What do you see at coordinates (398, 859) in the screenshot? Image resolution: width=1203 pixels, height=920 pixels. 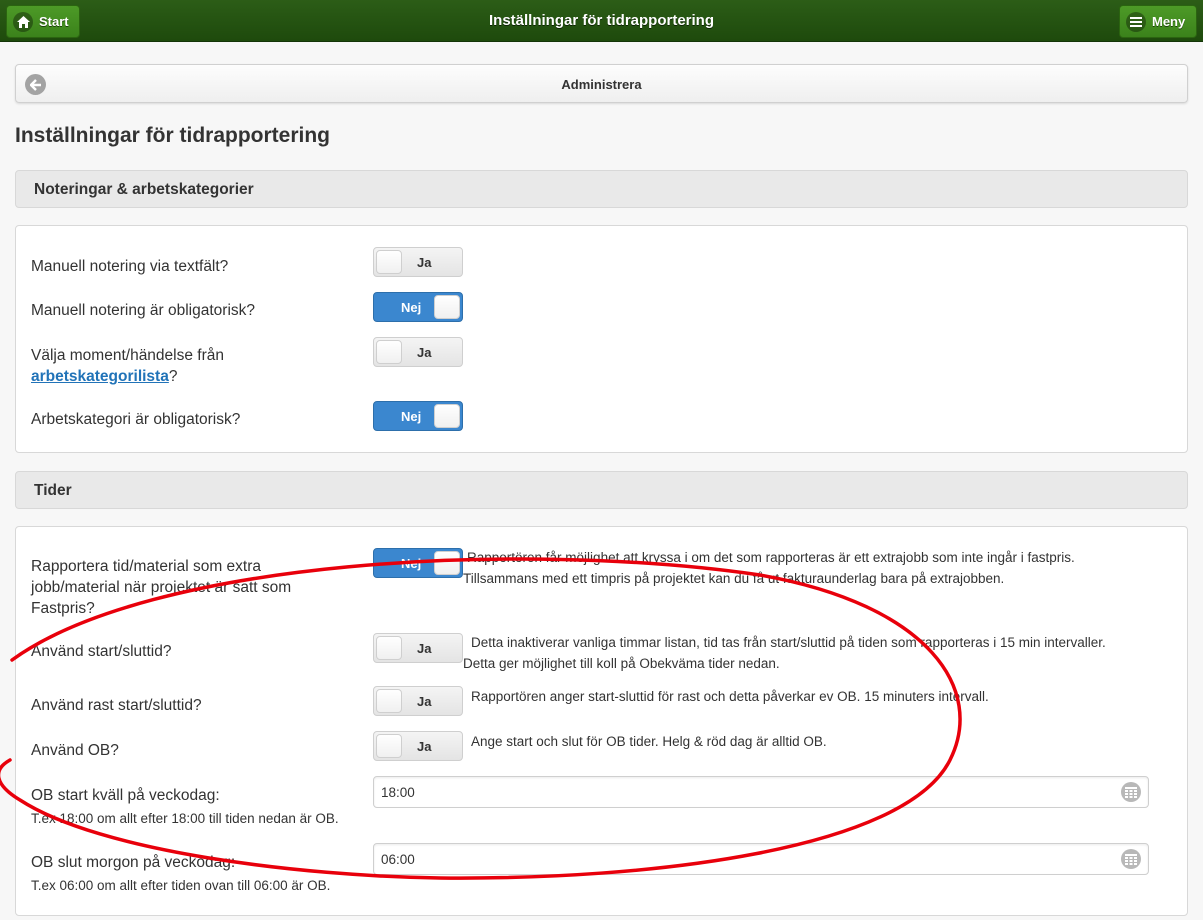 I see `ob-end-value: 06:00` at bounding box center [398, 859].